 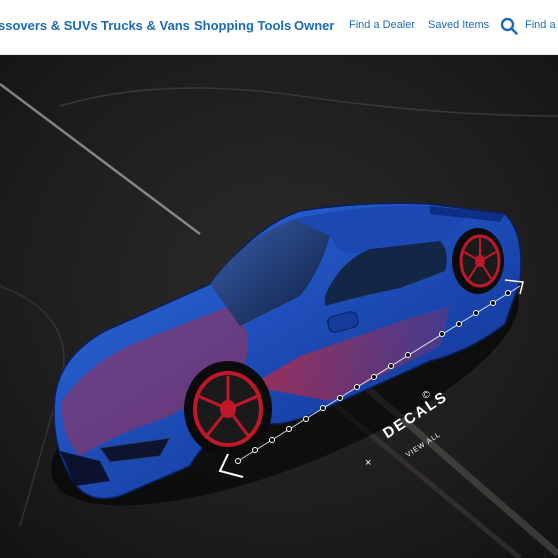 What do you see at coordinates (145, 25) in the screenshot?
I see `nav-trucks-vans: Trucks & Vans` at bounding box center [145, 25].